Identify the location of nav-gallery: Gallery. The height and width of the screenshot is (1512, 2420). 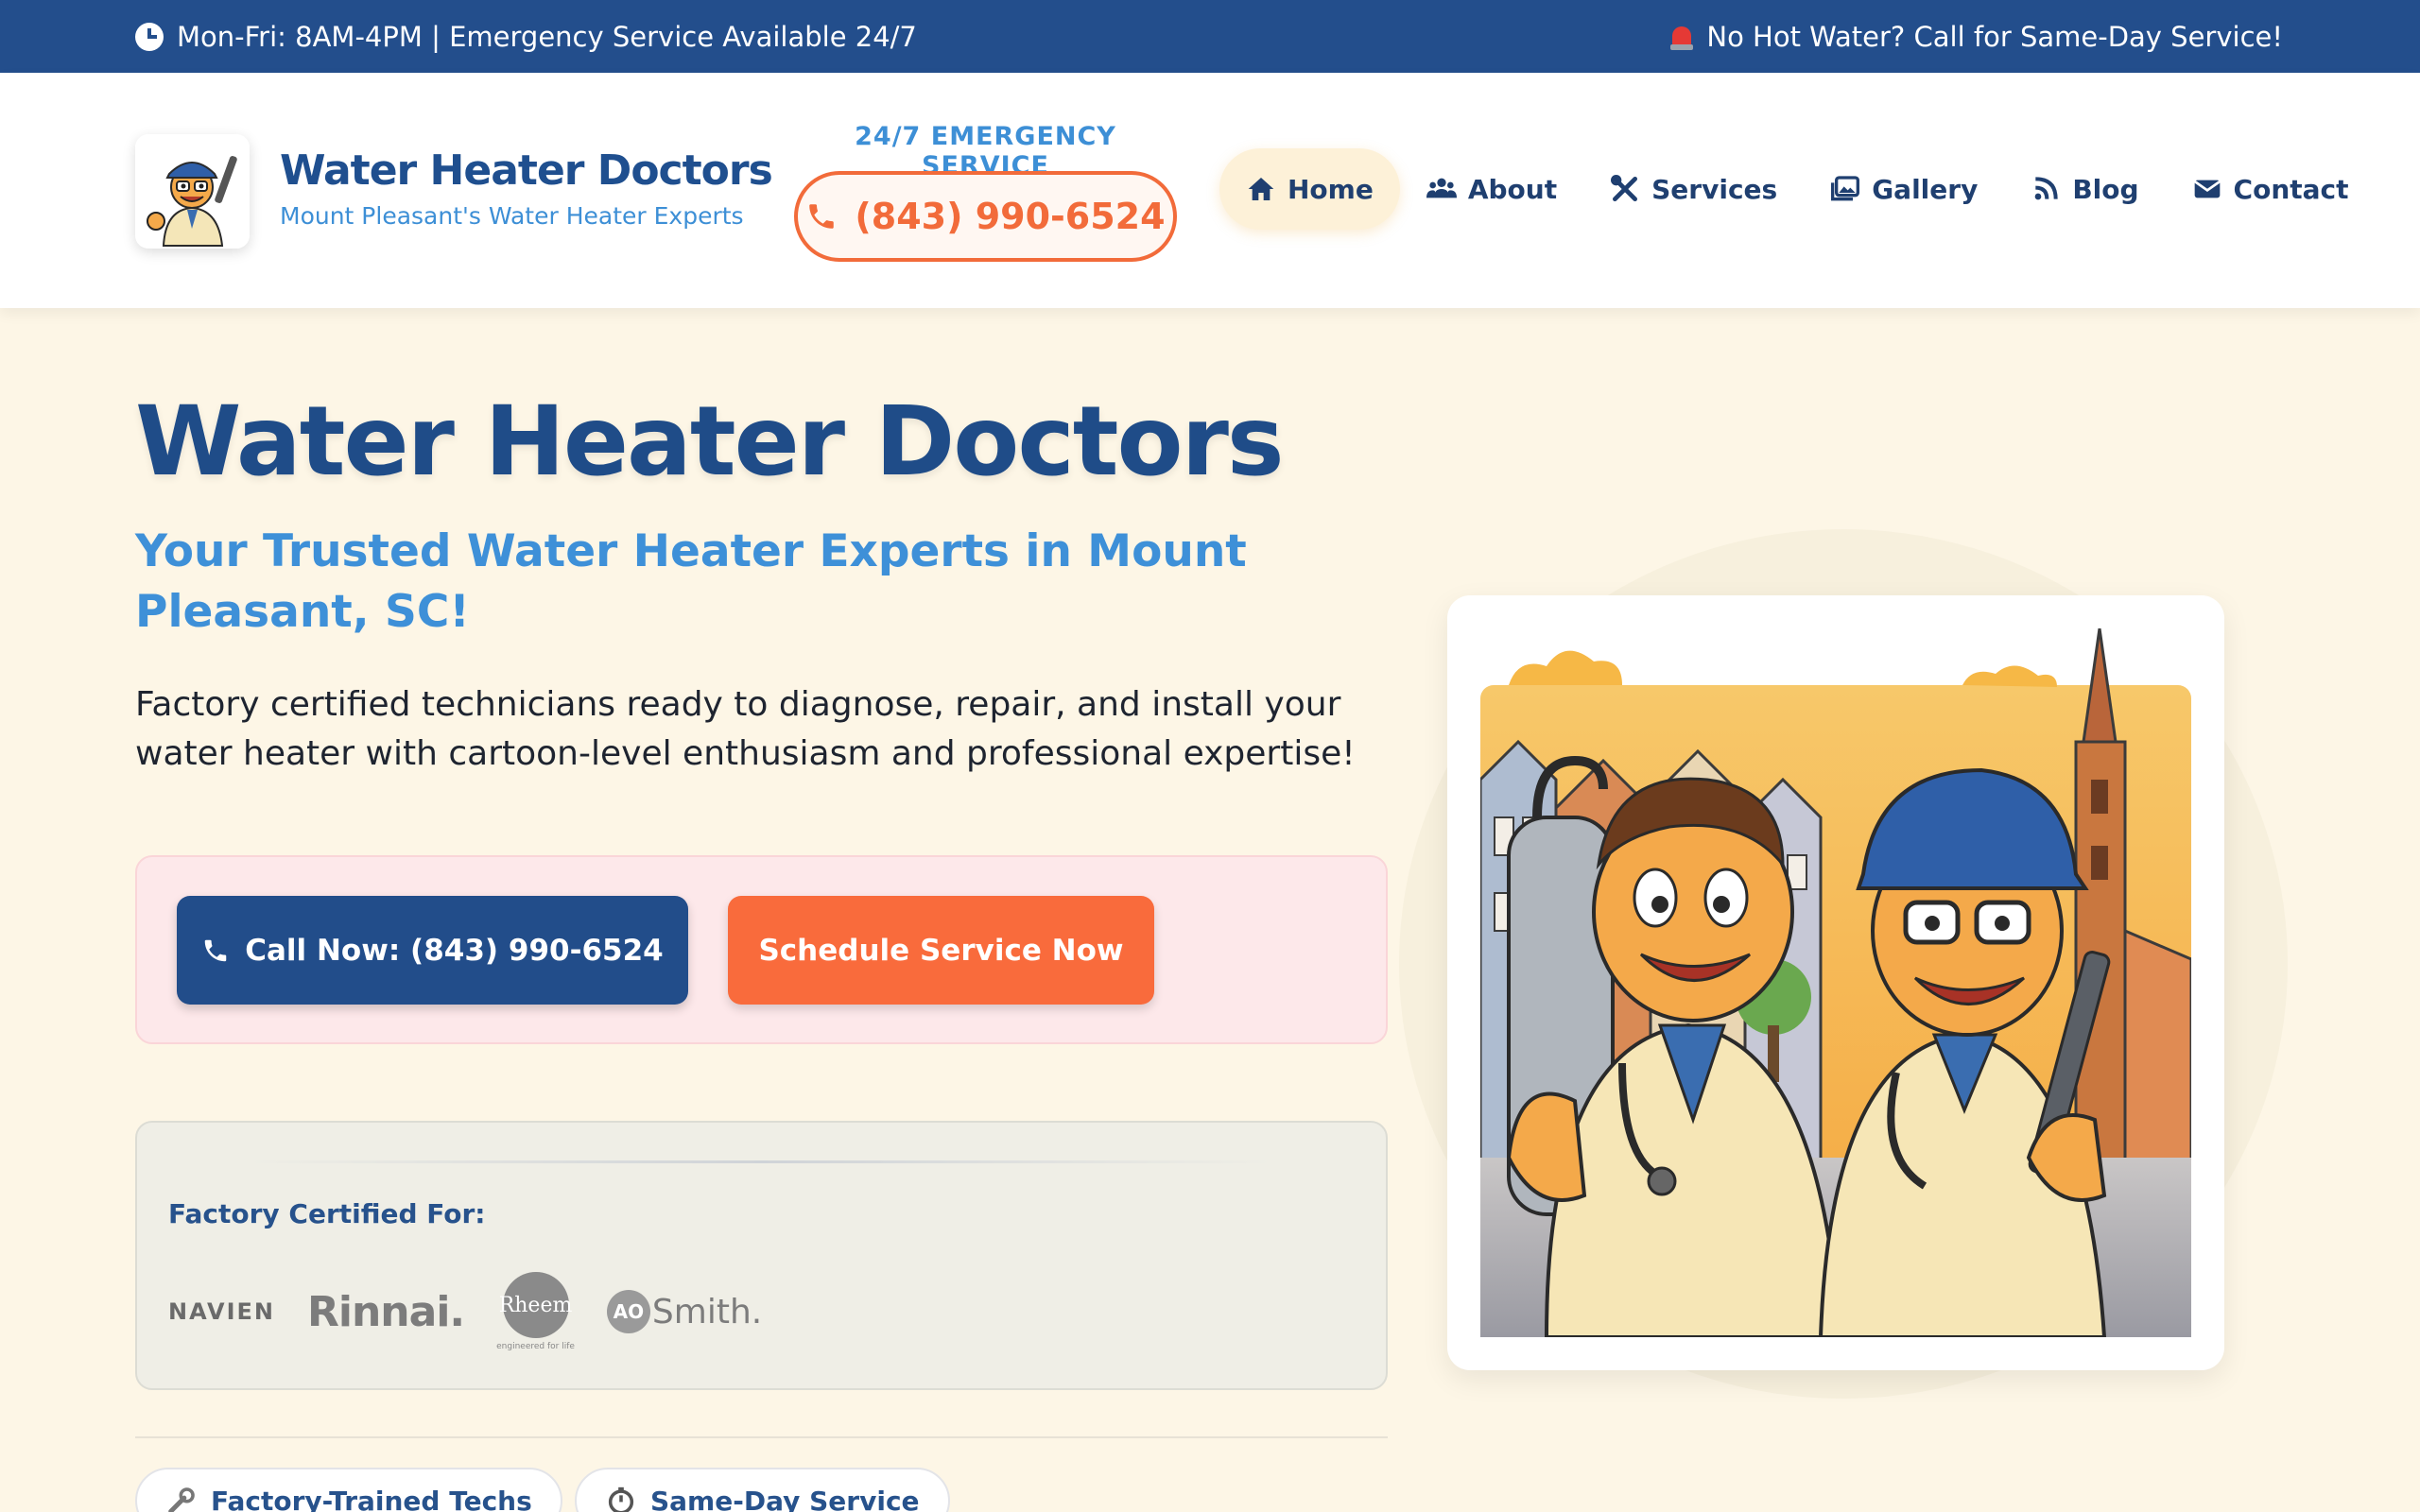
(1904, 189).